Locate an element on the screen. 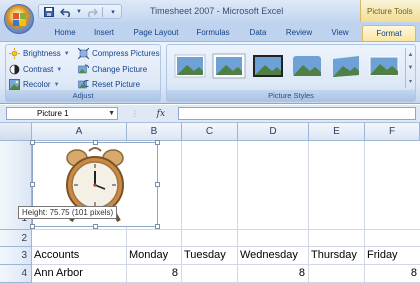 This screenshot has width=420, height=283. change-picture-label: Change Picture is located at coordinates (120, 69).